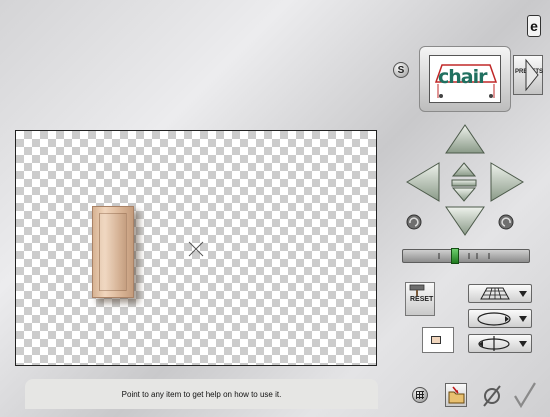 The width and height of the screenshot is (550, 417). I want to click on grid-icon, so click(420, 395).